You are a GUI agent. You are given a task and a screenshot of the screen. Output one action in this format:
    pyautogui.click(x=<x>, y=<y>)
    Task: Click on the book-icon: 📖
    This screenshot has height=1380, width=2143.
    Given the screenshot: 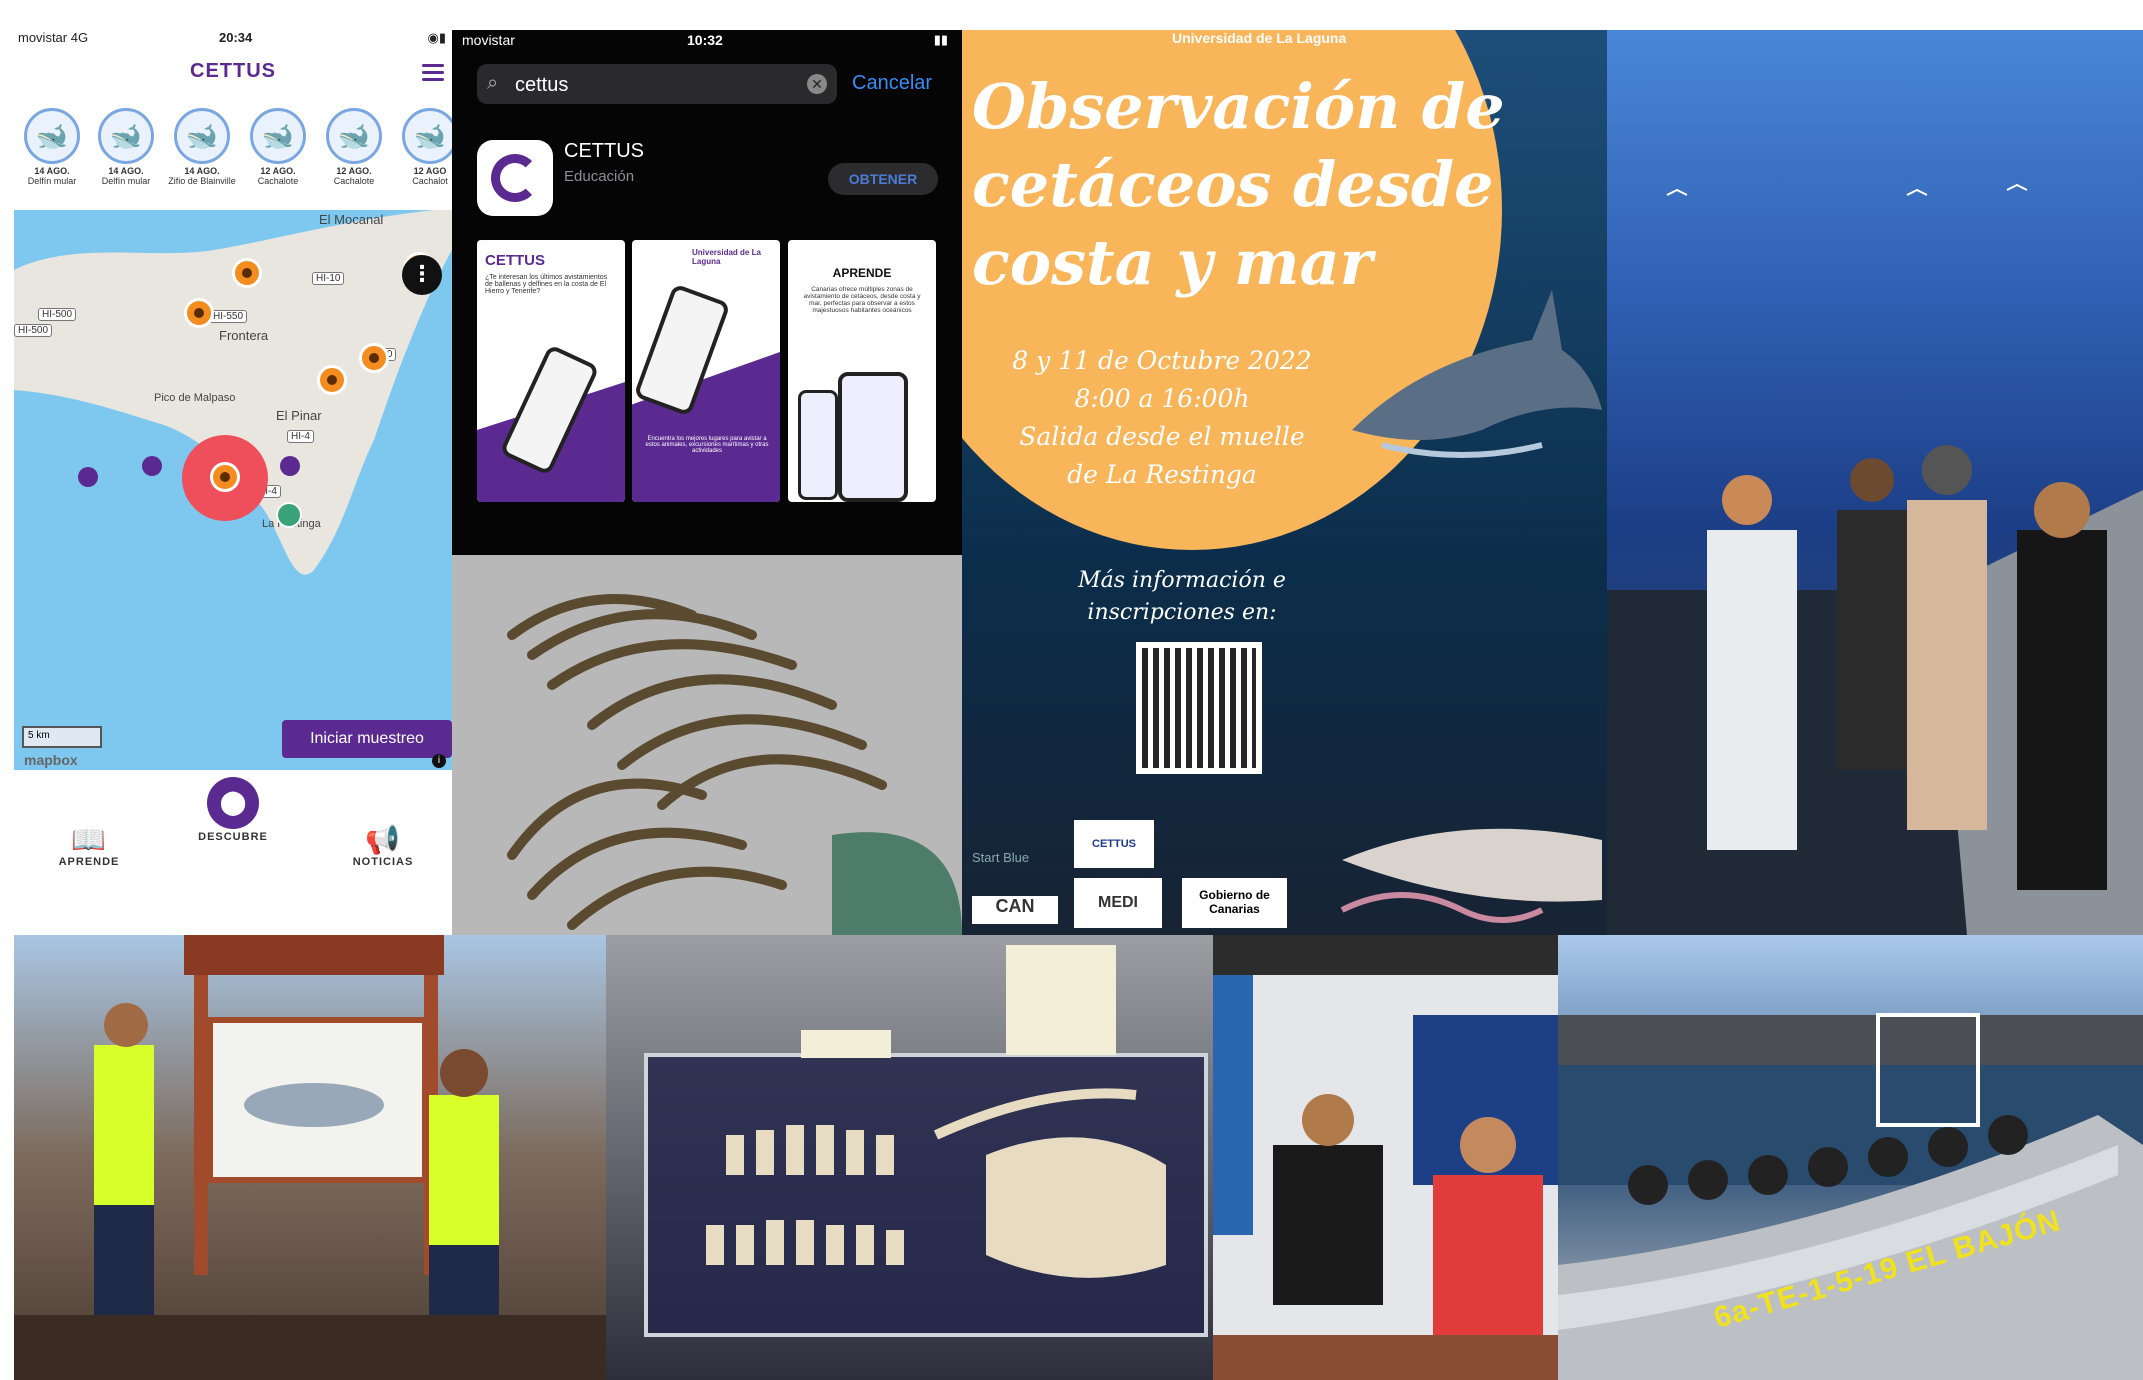 What is the action you would take?
    pyautogui.click(x=89, y=839)
    